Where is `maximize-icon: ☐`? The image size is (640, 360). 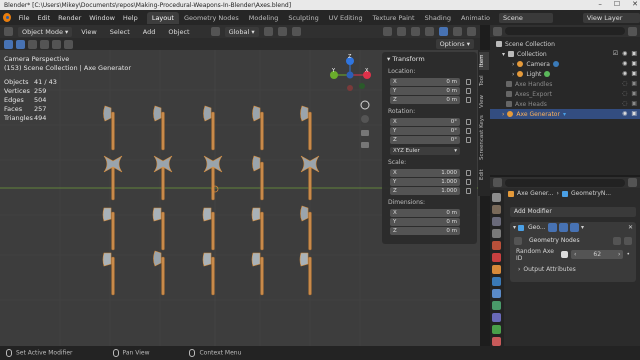 maximize-icon: ☐ is located at coordinates (617, 5).